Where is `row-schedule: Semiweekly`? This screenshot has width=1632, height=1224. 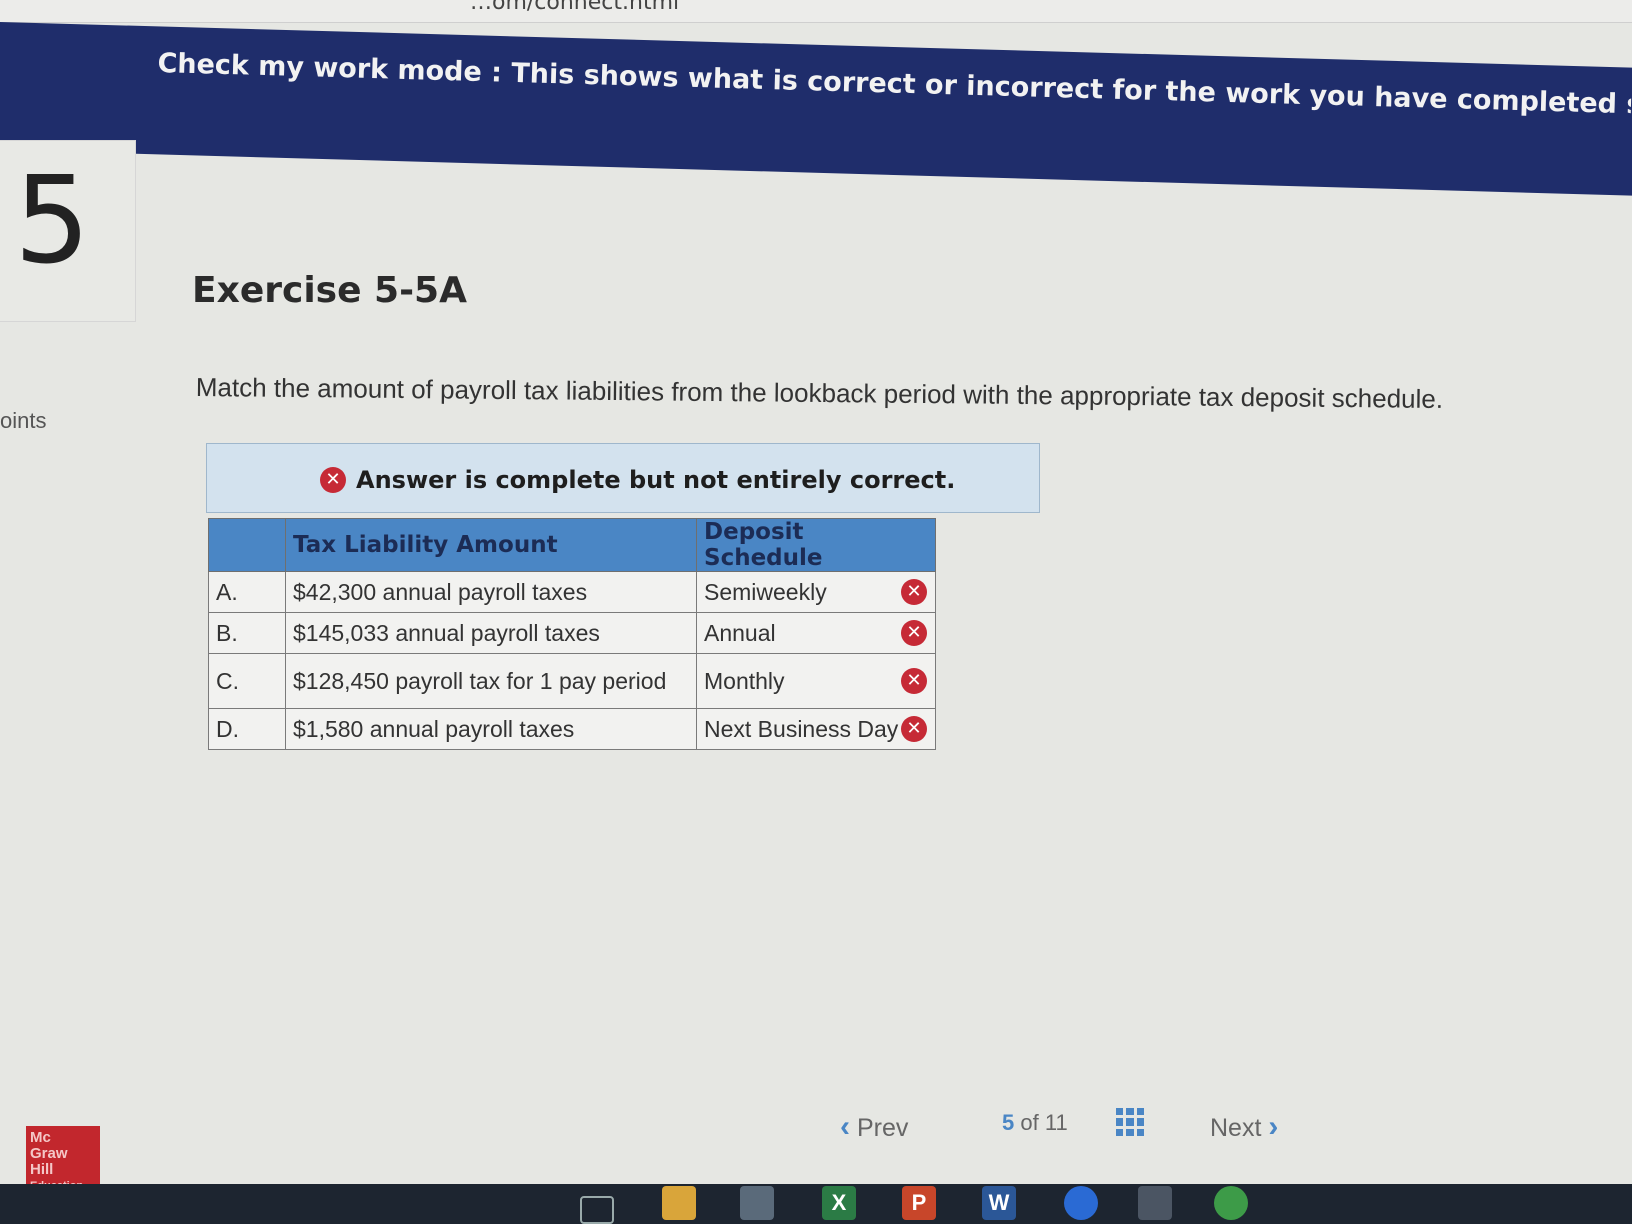
row-schedule: Semiweekly is located at coordinates (765, 591).